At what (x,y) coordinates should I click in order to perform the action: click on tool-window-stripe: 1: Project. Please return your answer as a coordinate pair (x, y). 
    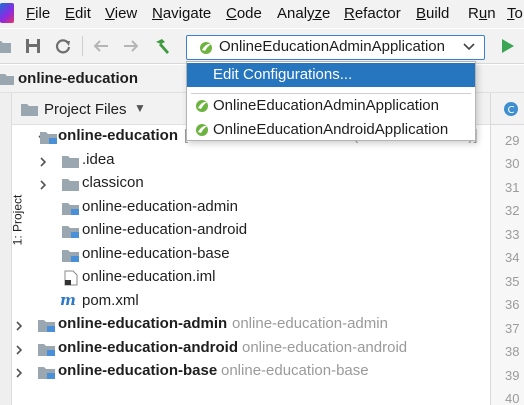
    Looking at the image, I should click on (12, 249).